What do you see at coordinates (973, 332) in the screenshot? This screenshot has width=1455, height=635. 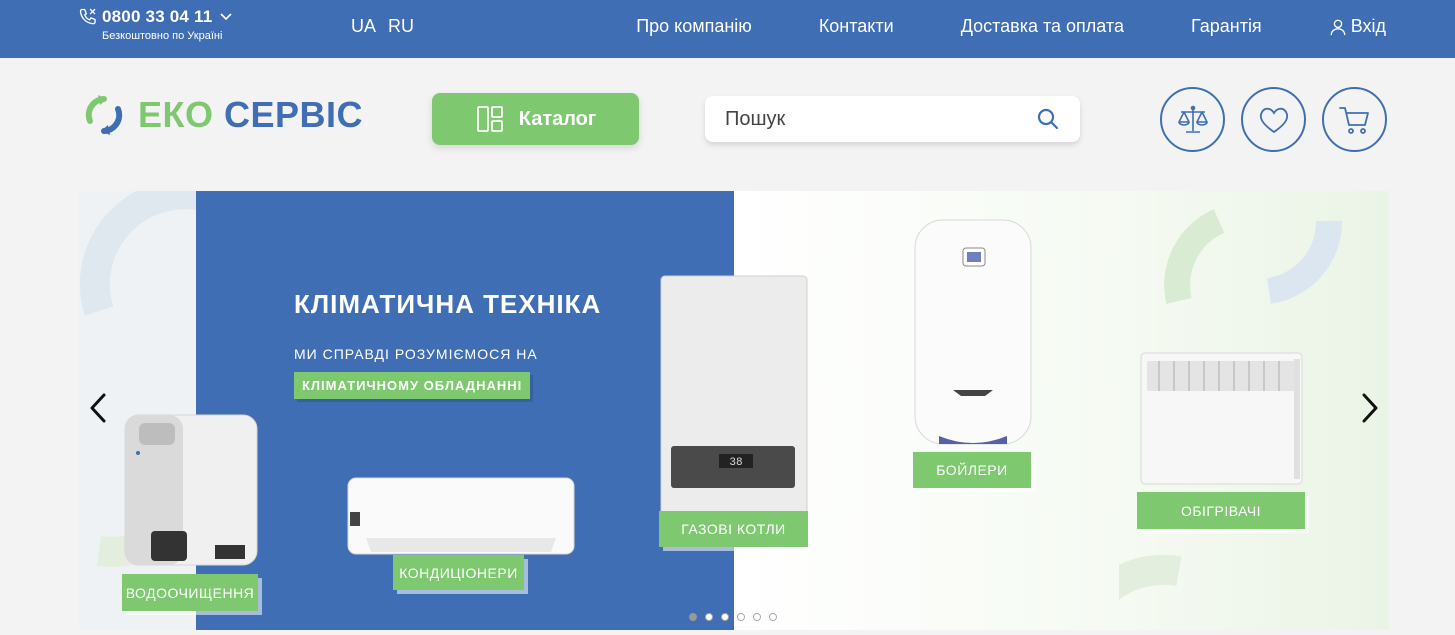 I see `water-heater-image` at bounding box center [973, 332].